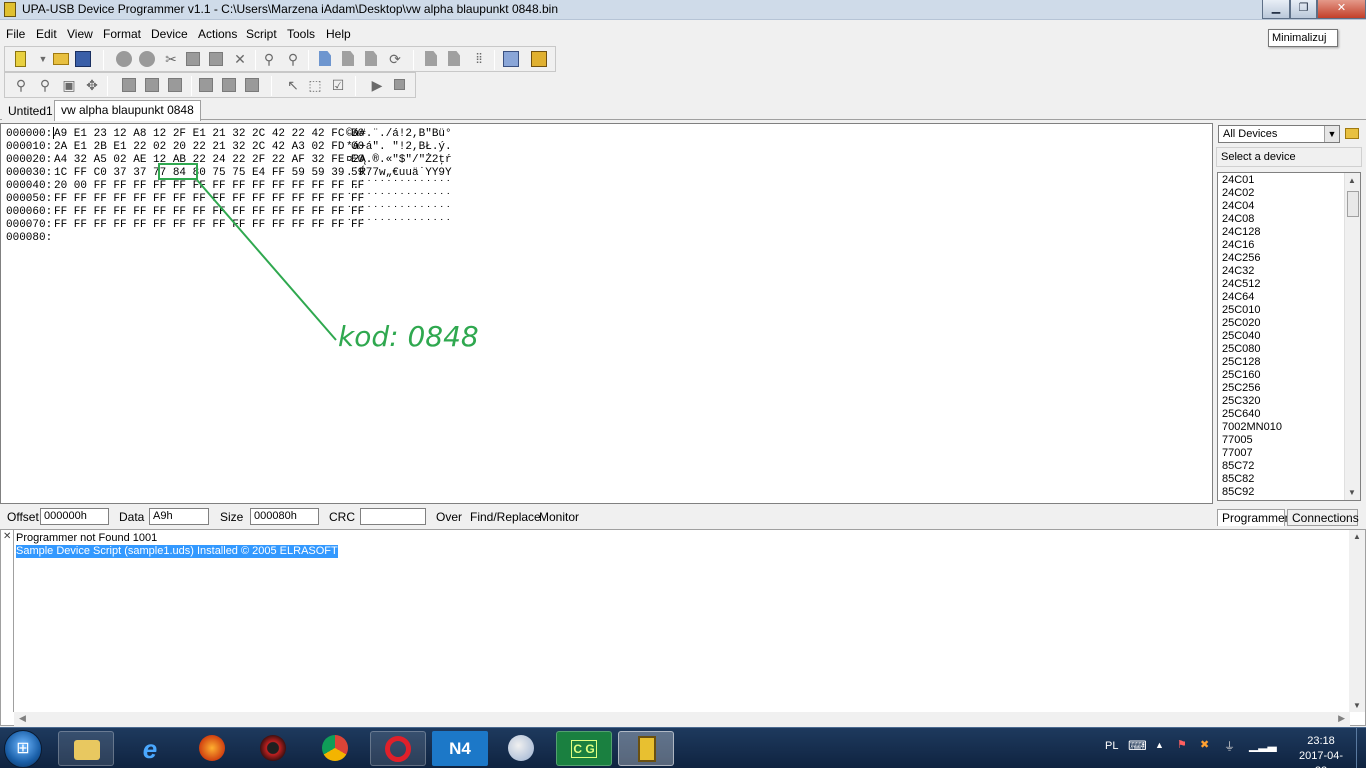 Image resolution: width=1366 pixels, height=768 pixels. What do you see at coordinates (1352, 336) in the screenshot?
I see `device-list-scrollbar: ▲ ▼` at bounding box center [1352, 336].